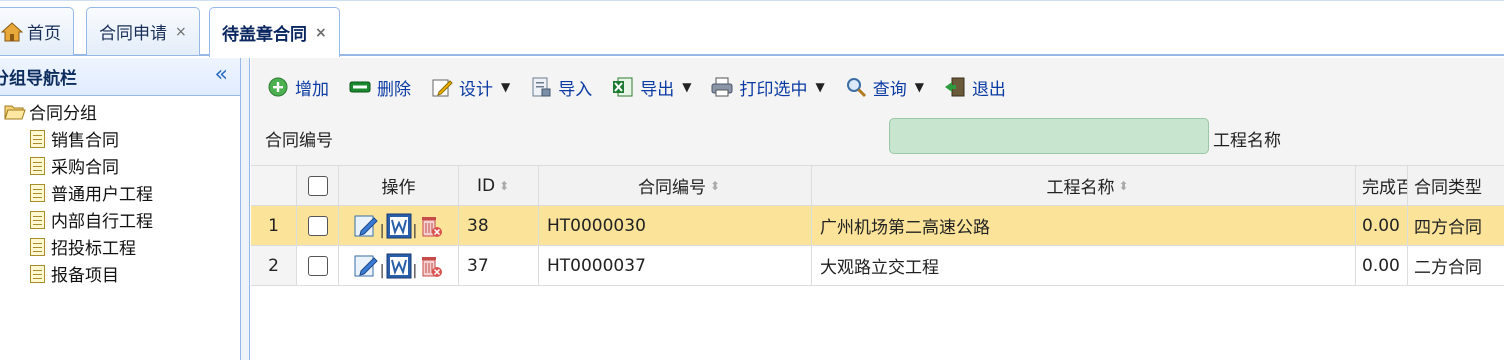 This screenshot has height=360, width=1504. I want to click on exit-button: 退出, so click(975, 87).